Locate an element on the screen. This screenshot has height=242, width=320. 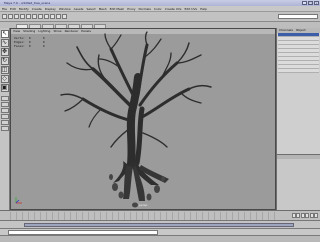
save-scene-button is located at coordinates (16, 16).